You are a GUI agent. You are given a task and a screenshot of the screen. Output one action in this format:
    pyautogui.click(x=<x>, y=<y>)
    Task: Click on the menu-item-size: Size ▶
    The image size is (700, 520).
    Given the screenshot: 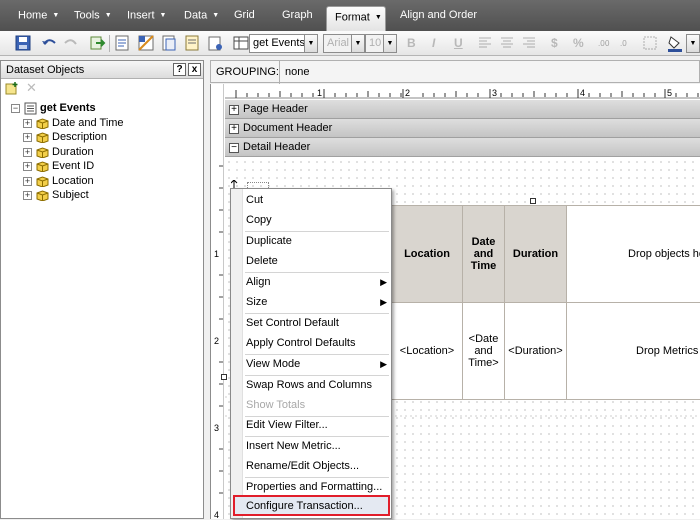 What is the action you would take?
    pyautogui.click(x=318, y=302)
    